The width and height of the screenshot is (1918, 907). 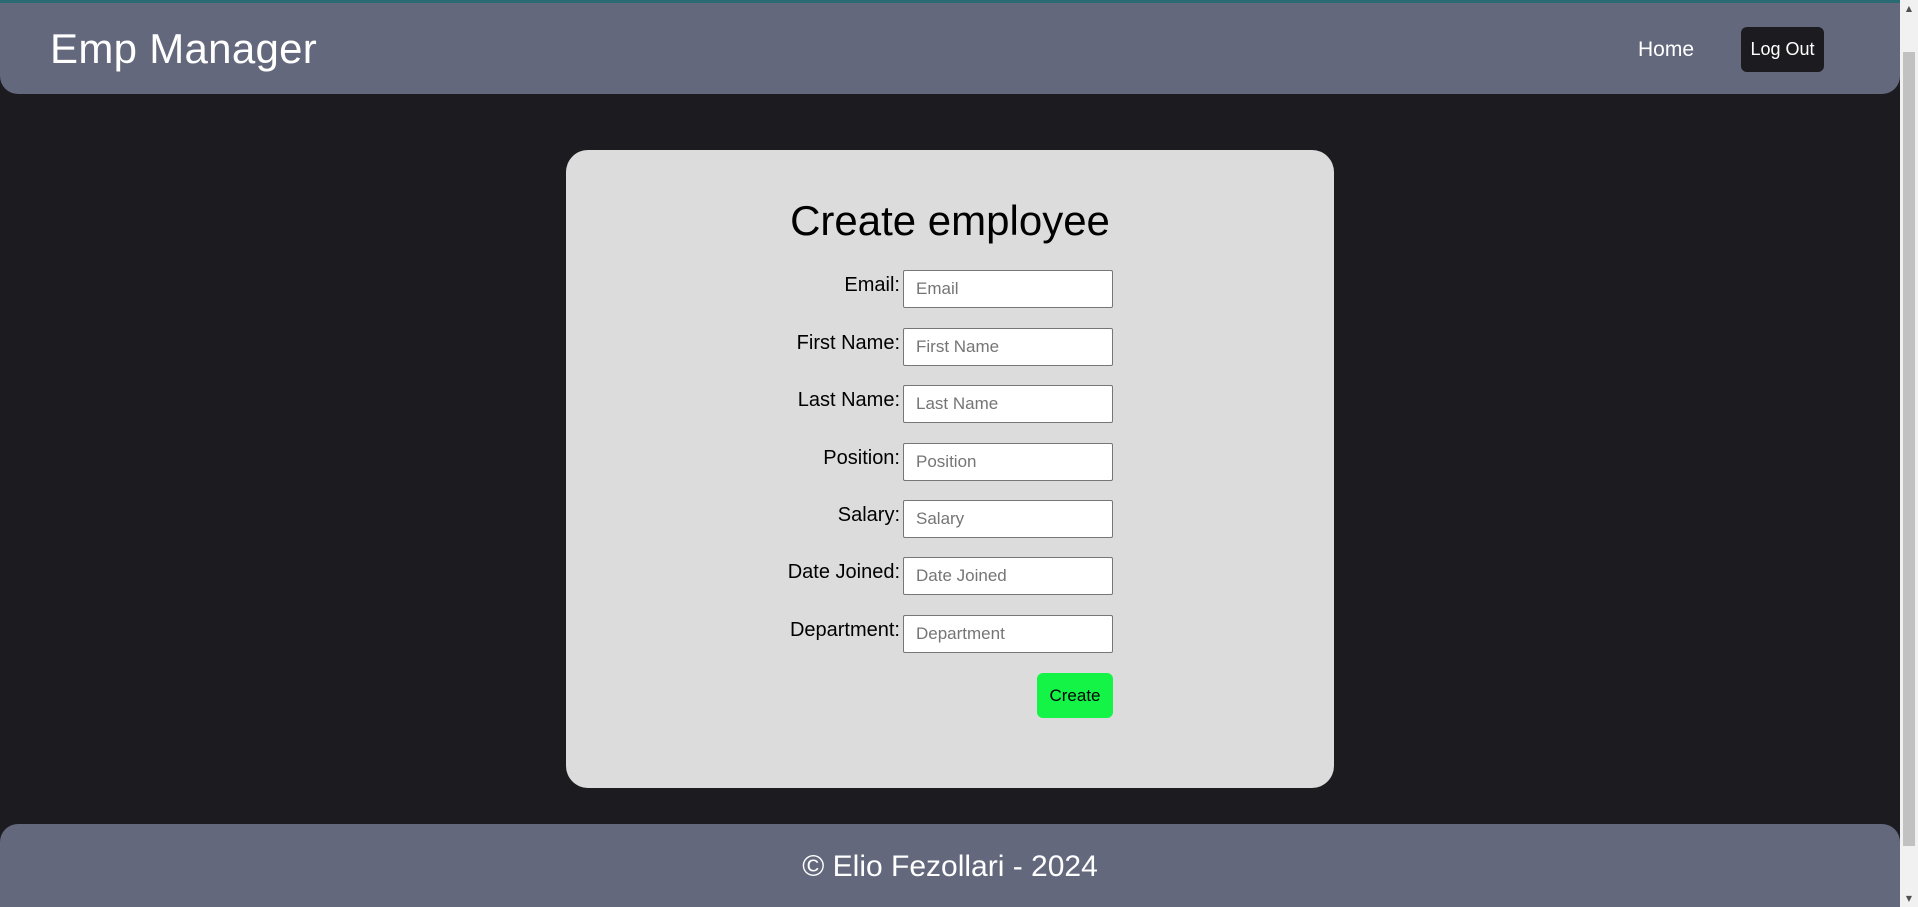 I want to click on department-label: Department:, so click(x=844, y=630).